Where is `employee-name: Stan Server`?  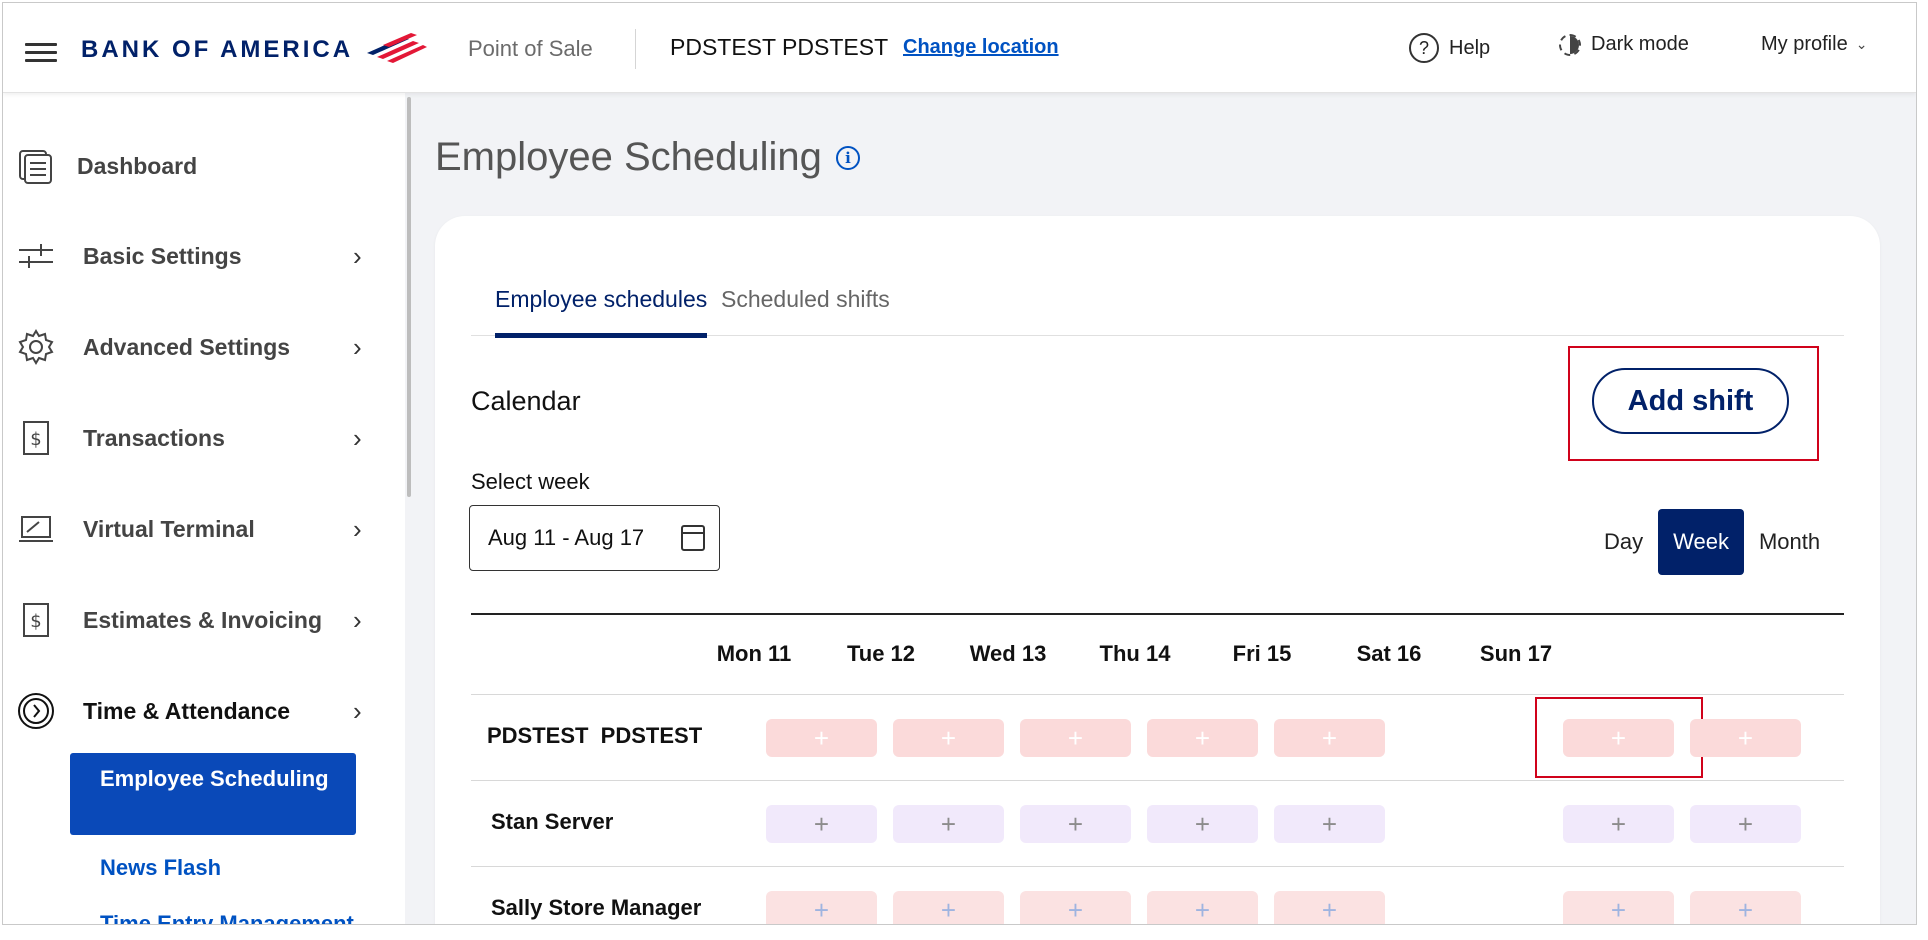 employee-name: Stan Server is located at coordinates (552, 821).